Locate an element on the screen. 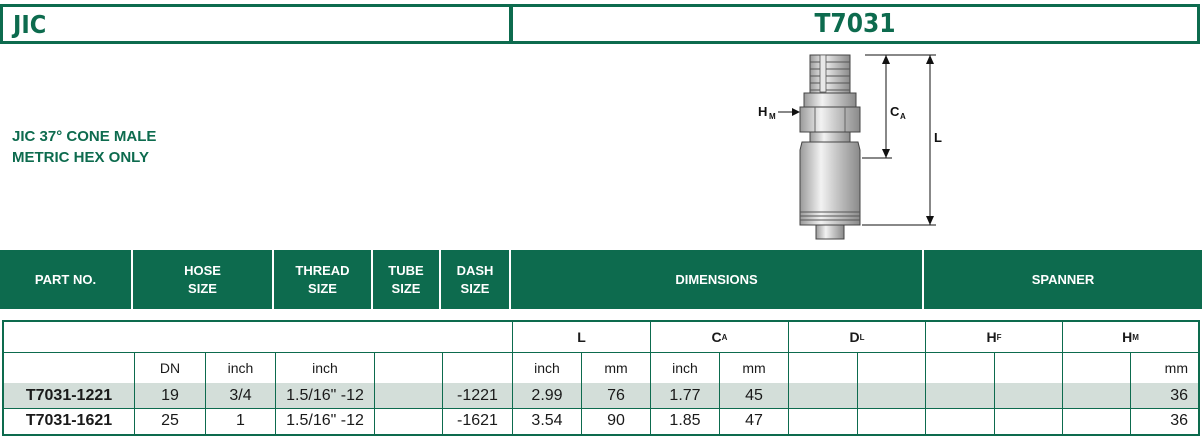 Image resolution: width=1202 pixels, height=439 pixels. description-line-1: JIC 37° CONE MALE is located at coordinates (84, 136).